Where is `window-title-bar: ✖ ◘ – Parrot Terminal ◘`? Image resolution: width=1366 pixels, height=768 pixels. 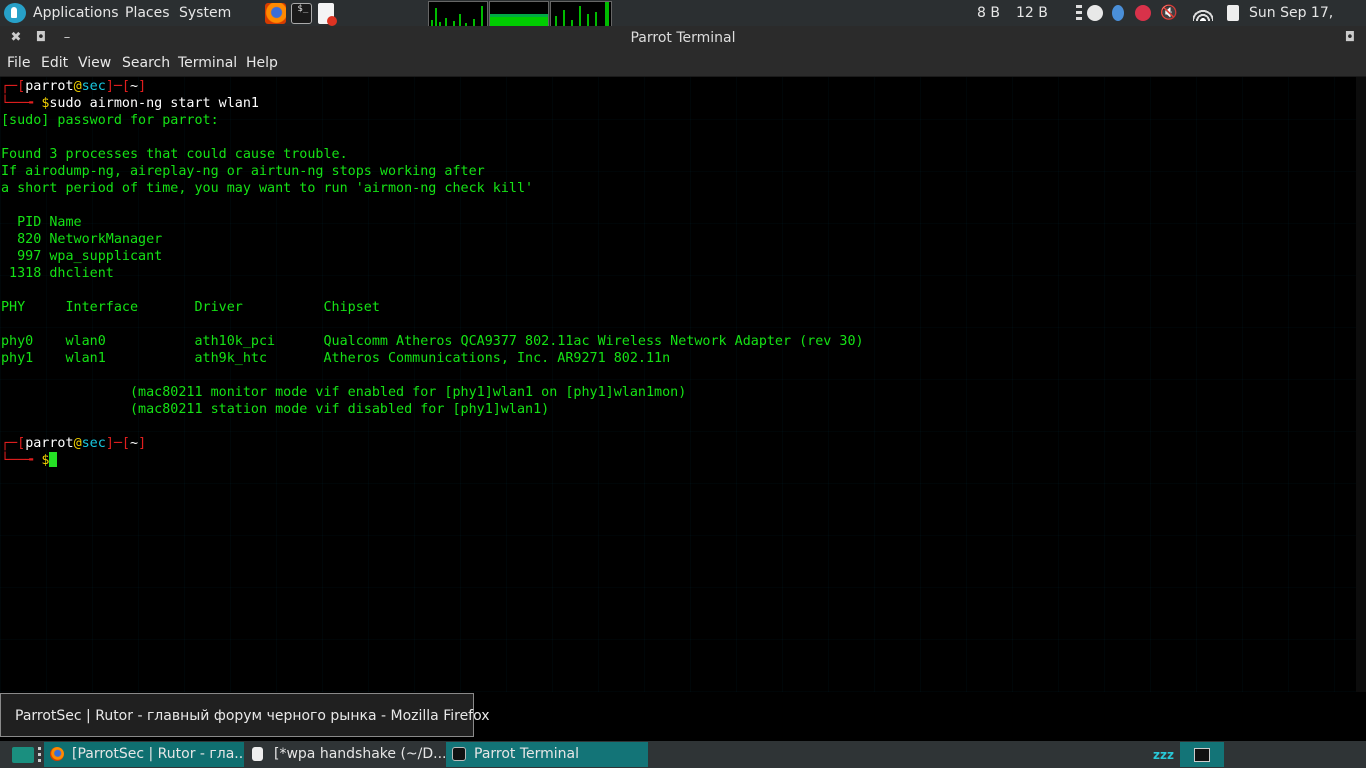
window-title-bar: ✖ ◘ – Parrot Terminal ◘ is located at coordinates (683, 38).